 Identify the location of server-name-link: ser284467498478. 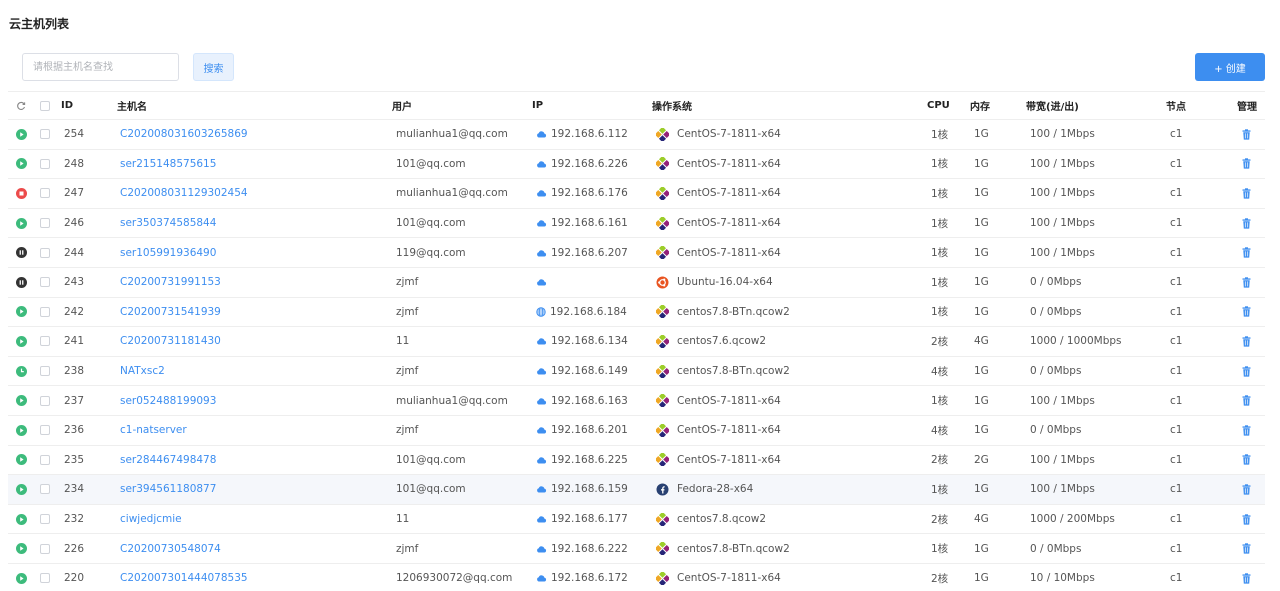
(168, 460).